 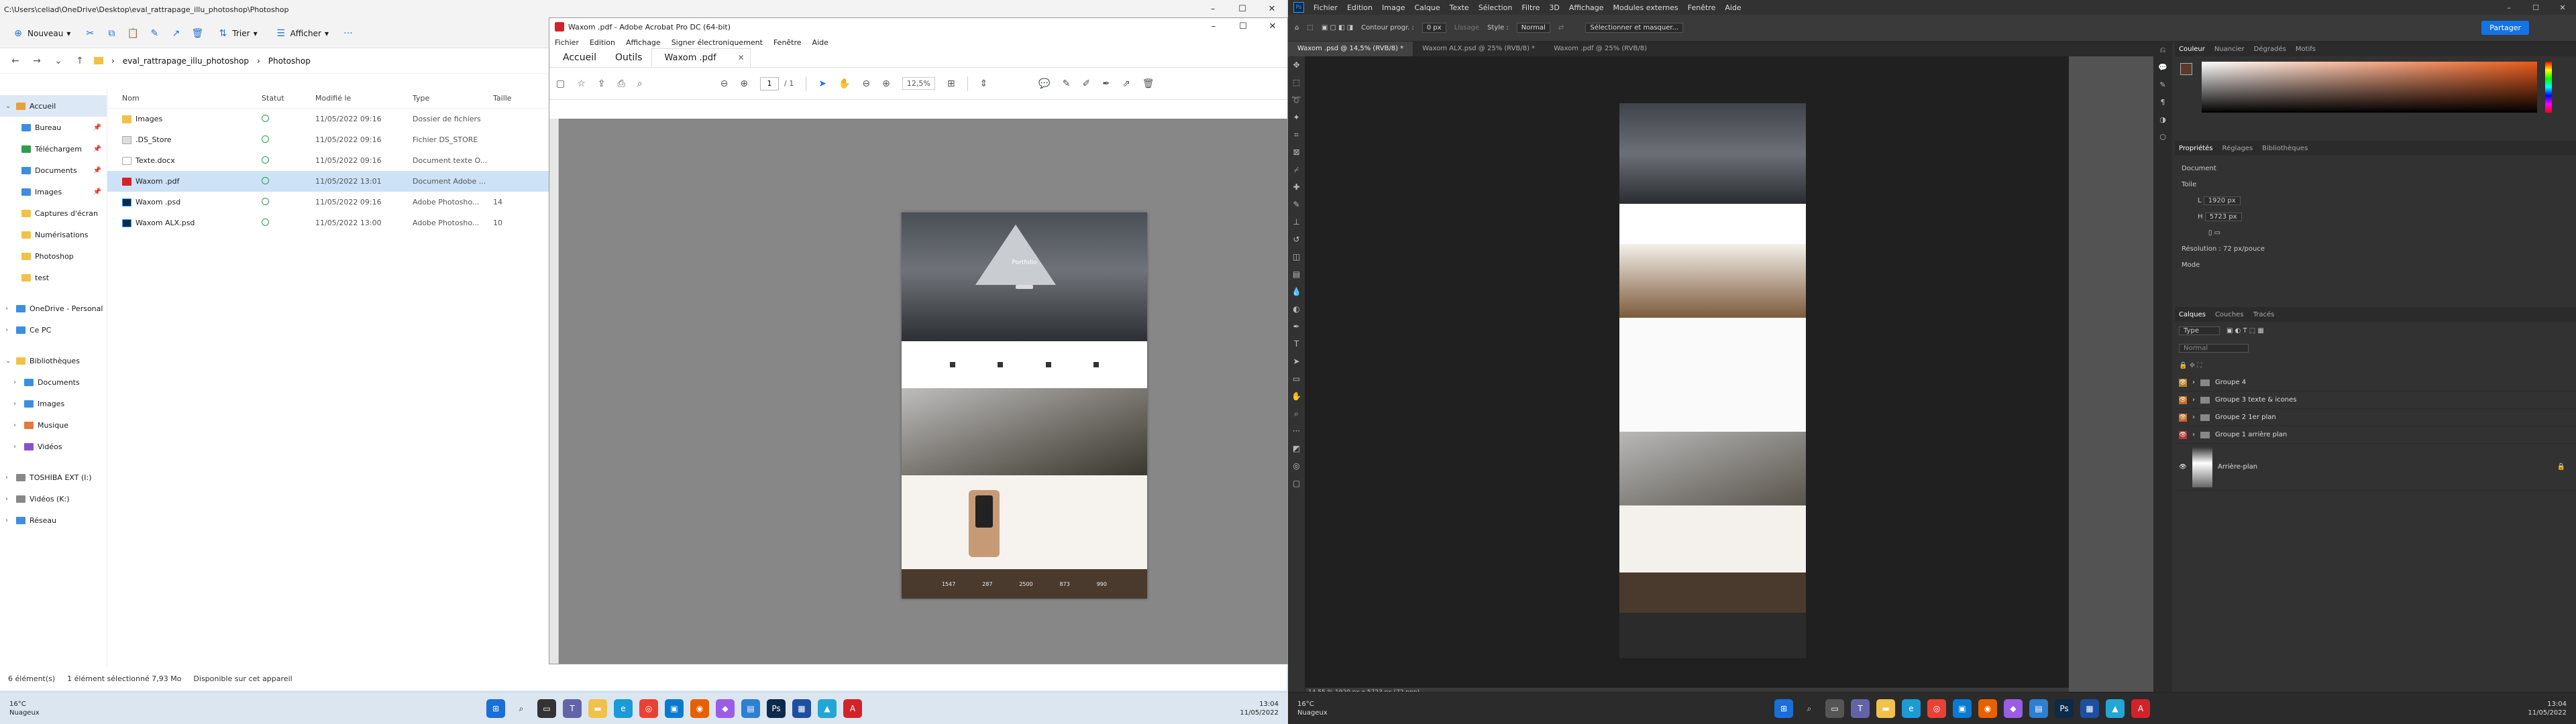 I want to click on sidebar-item-home: ⌄ Accueil, so click(x=53, y=106).